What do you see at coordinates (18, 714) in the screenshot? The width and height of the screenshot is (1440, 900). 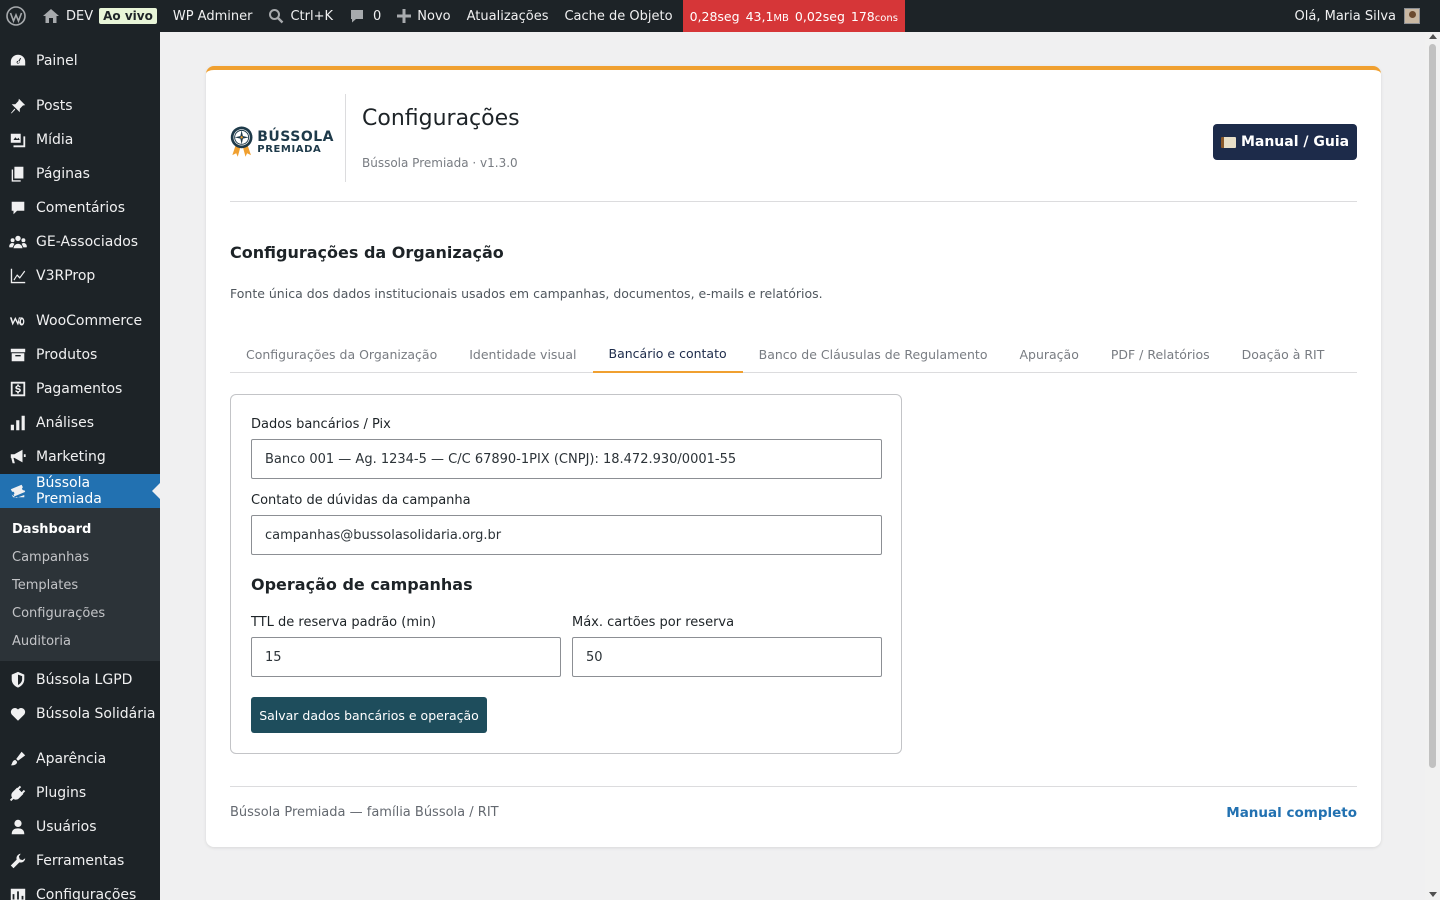 I see `heart-icon` at bounding box center [18, 714].